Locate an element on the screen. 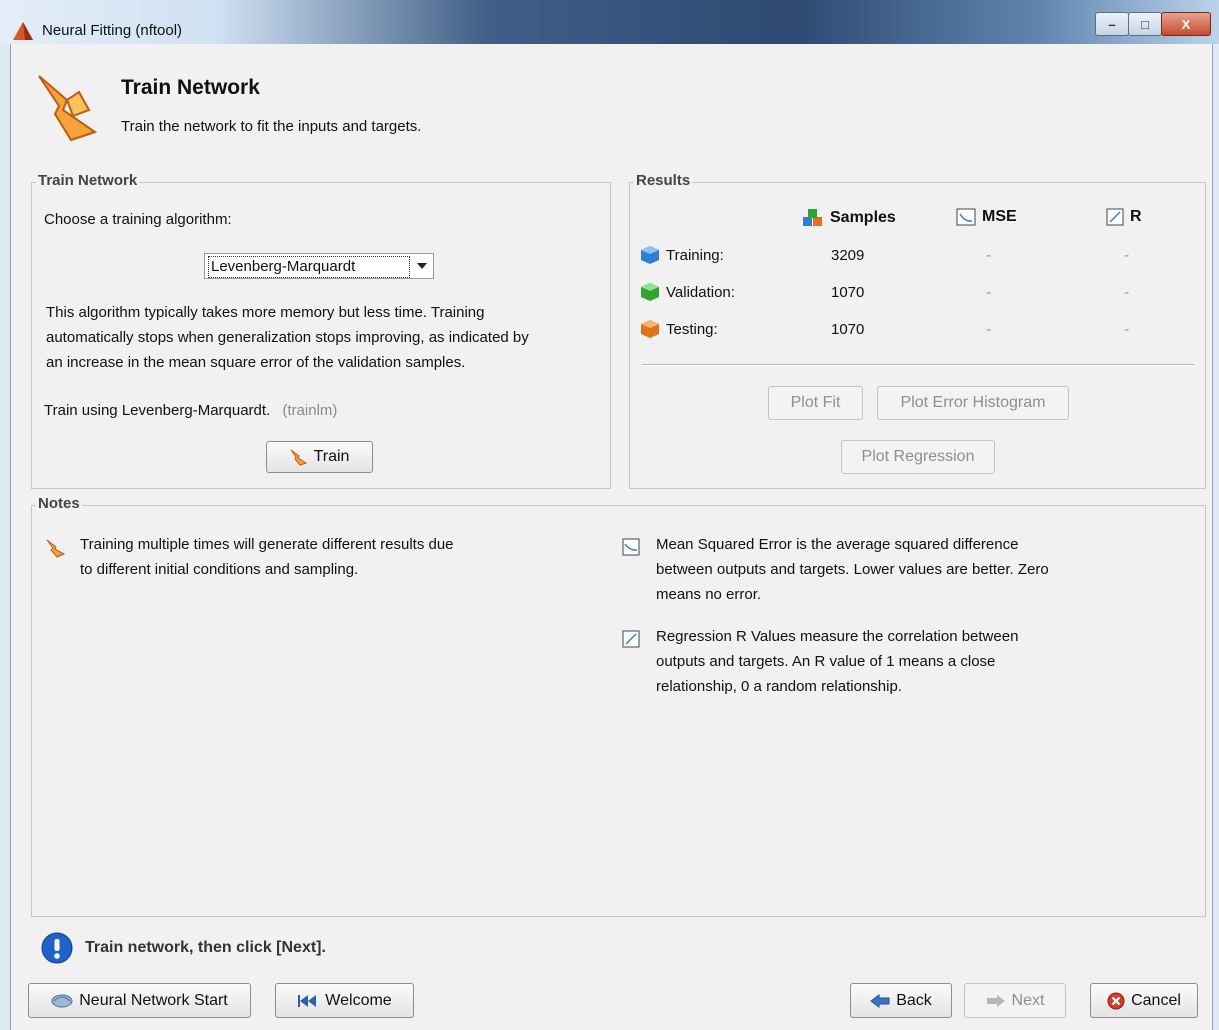 Image resolution: width=1219 pixels, height=1030 pixels. testing-r-value: - is located at coordinates (1127, 329).